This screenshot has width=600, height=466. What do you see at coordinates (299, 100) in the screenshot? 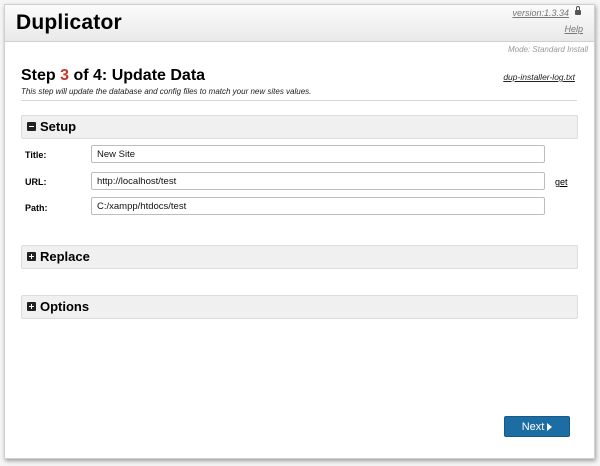
I see `divider` at bounding box center [299, 100].